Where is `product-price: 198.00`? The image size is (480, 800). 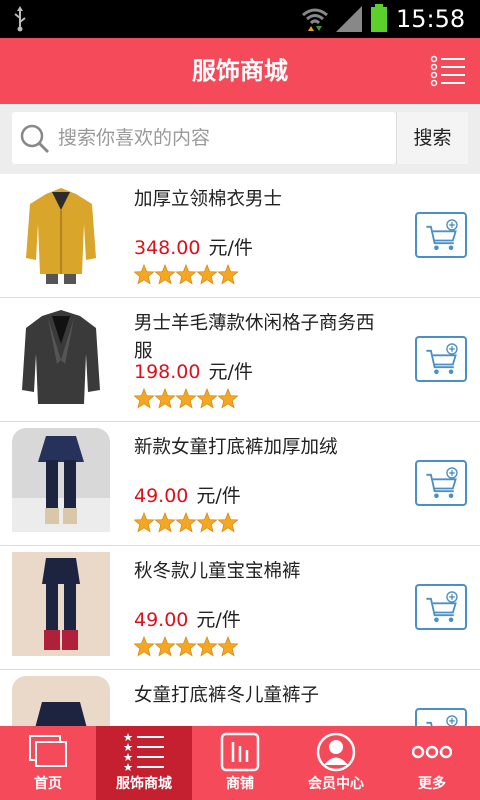 product-price: 198.00 is located at coordinates (167, 372).